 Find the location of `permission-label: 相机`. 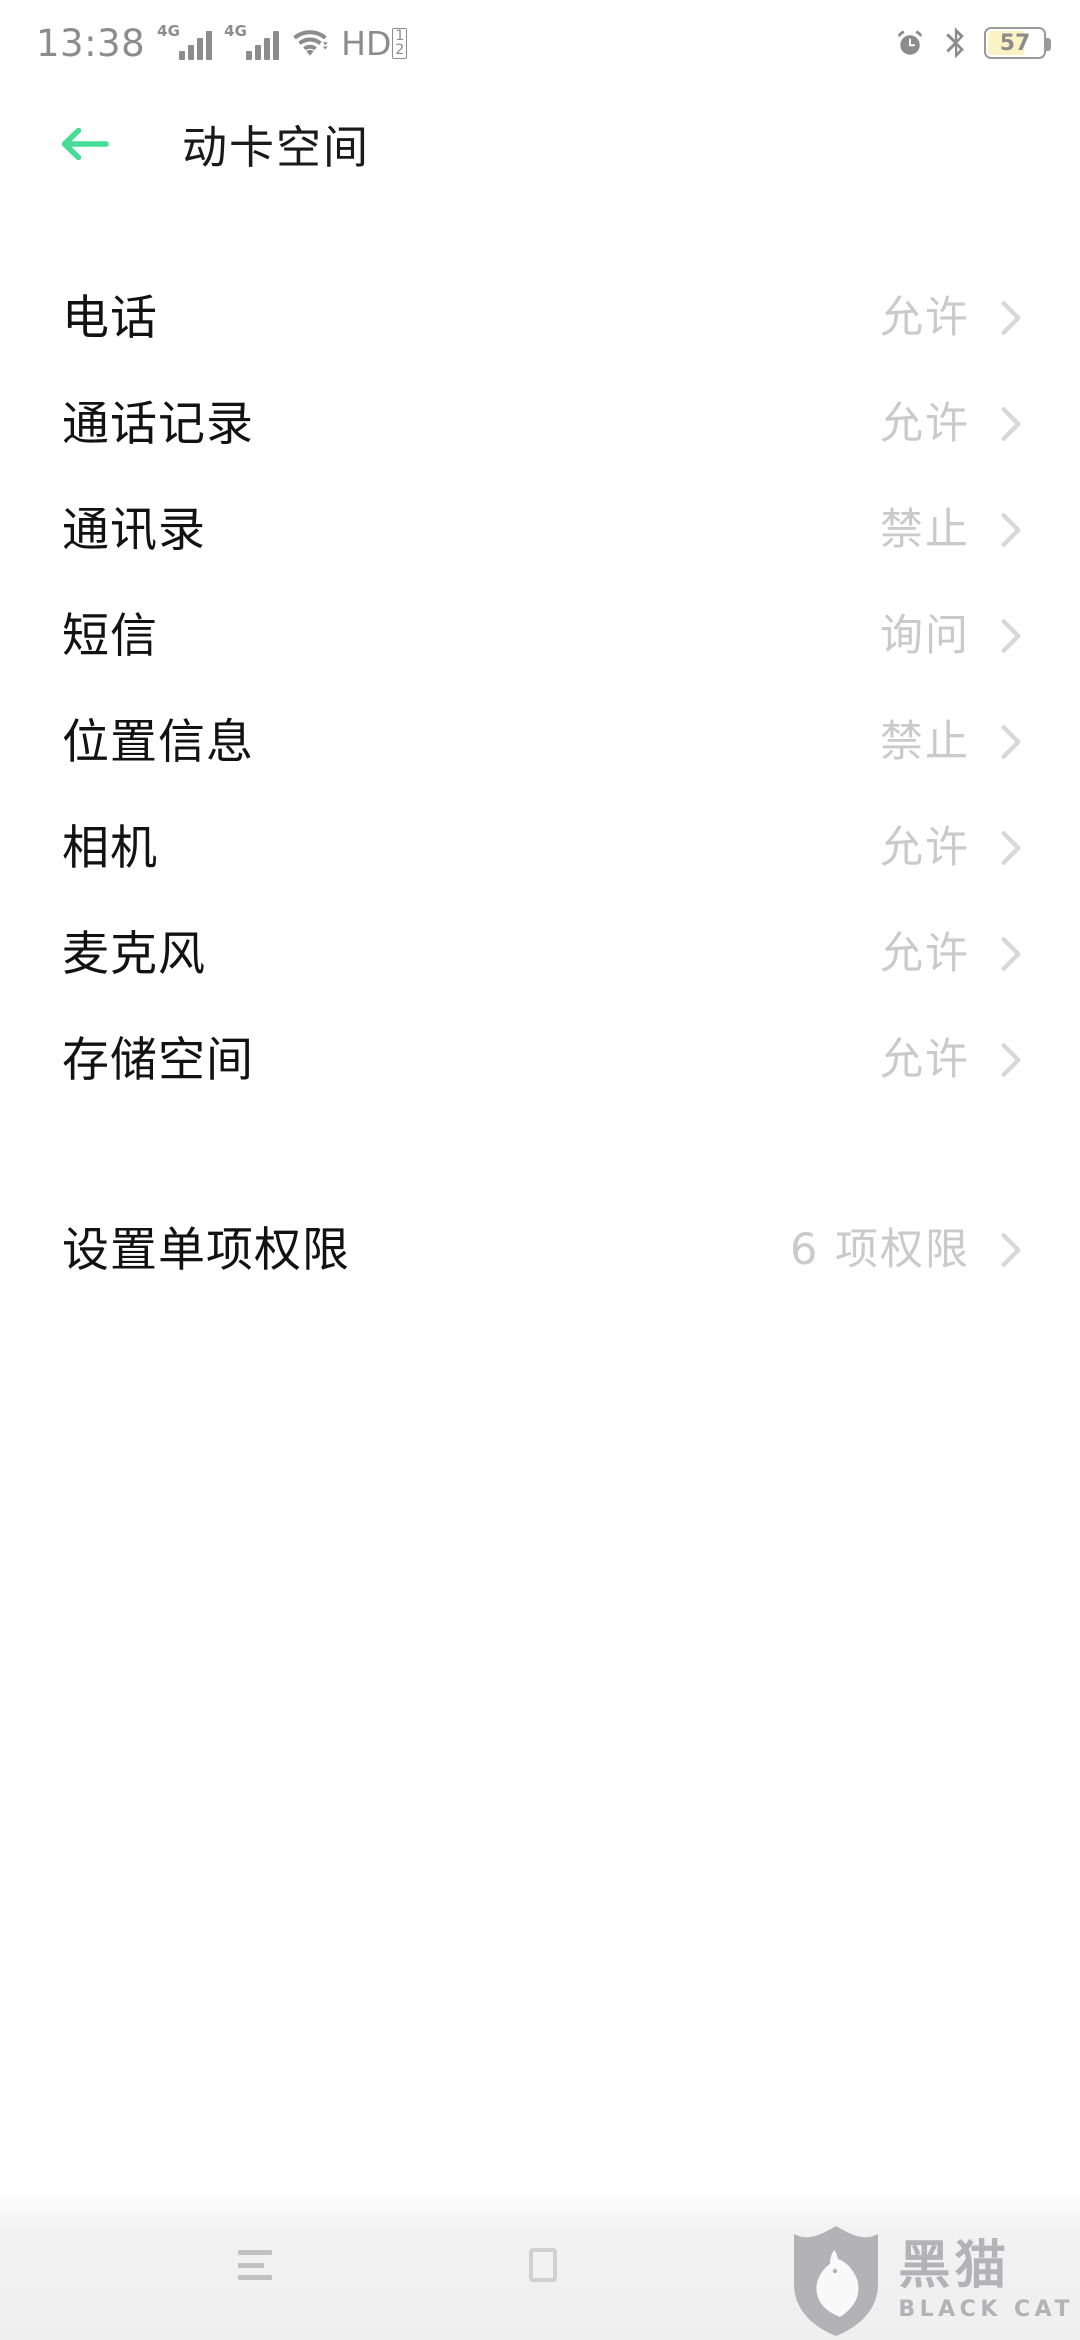

permission-label: 相机 is located at coordinates (110, 848).